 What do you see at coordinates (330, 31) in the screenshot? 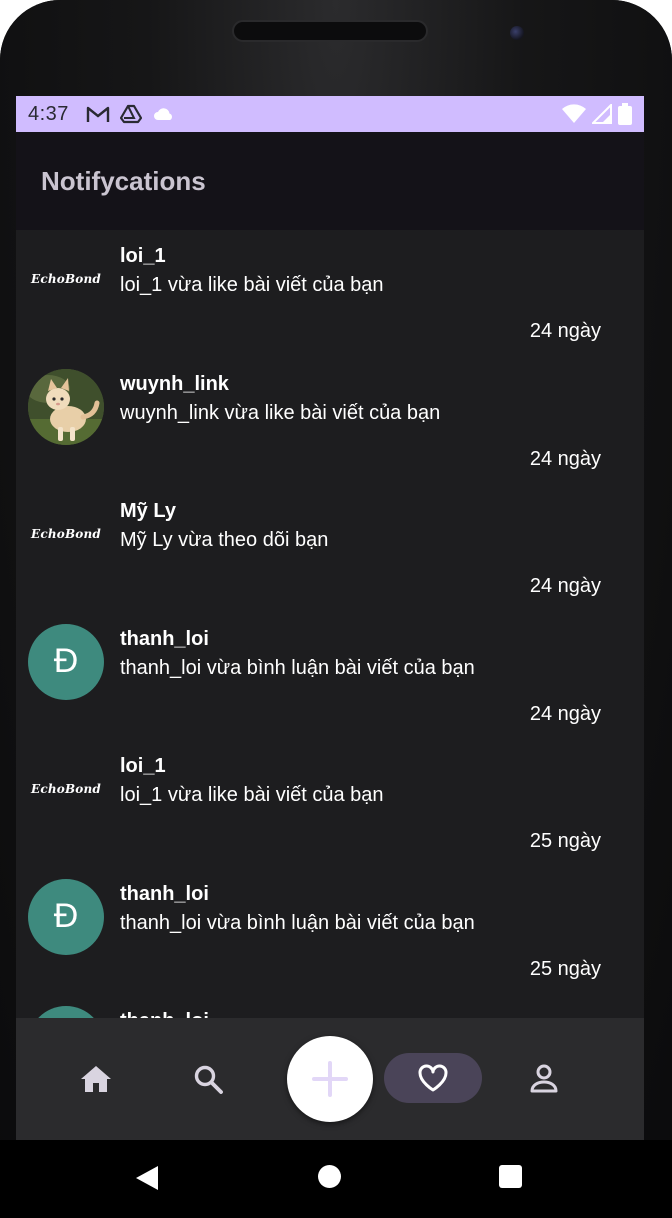
I see `speaker-grille` at bounding box center [330, 31].